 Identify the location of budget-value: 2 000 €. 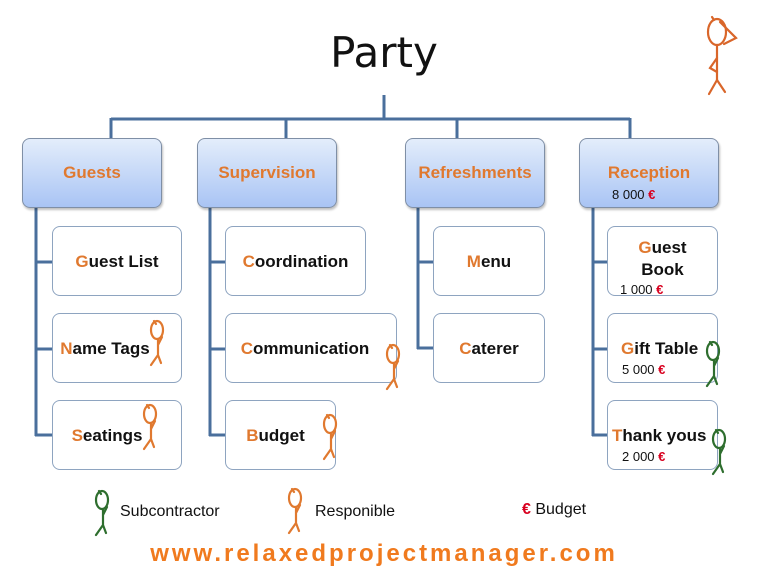
(644, 456).